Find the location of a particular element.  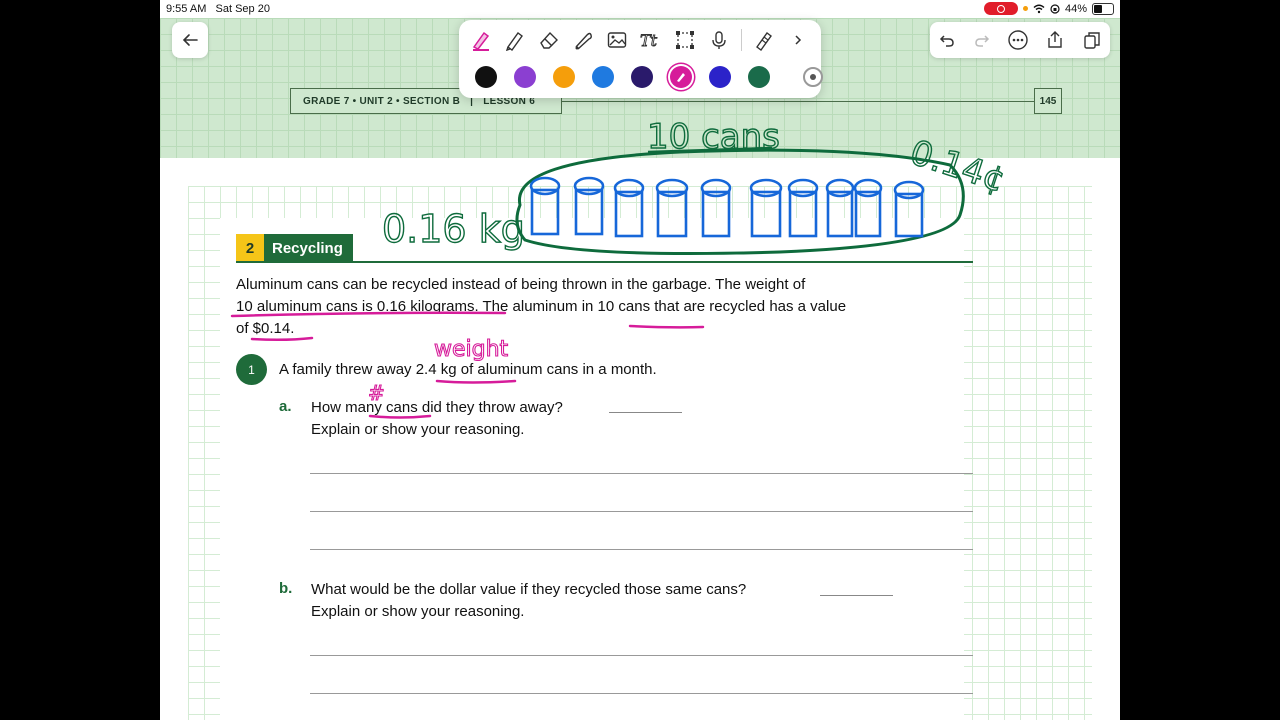

tools-divider is located at coordinates (741, 40).